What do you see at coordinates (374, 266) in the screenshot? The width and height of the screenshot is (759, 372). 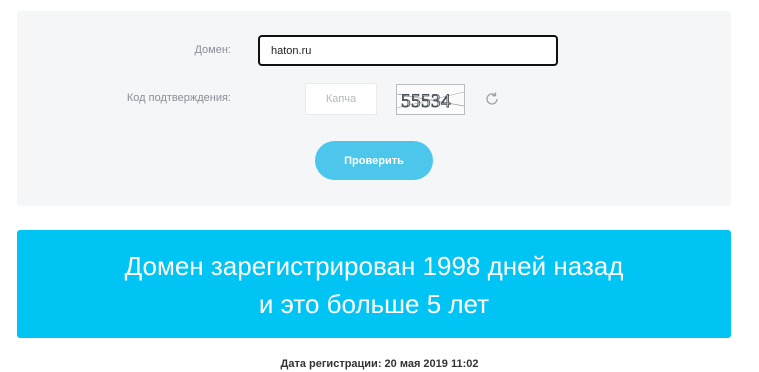 I see `result-age-text: Домен зарегистрирован 1998 дней назад` at bounding box center [374, 266].